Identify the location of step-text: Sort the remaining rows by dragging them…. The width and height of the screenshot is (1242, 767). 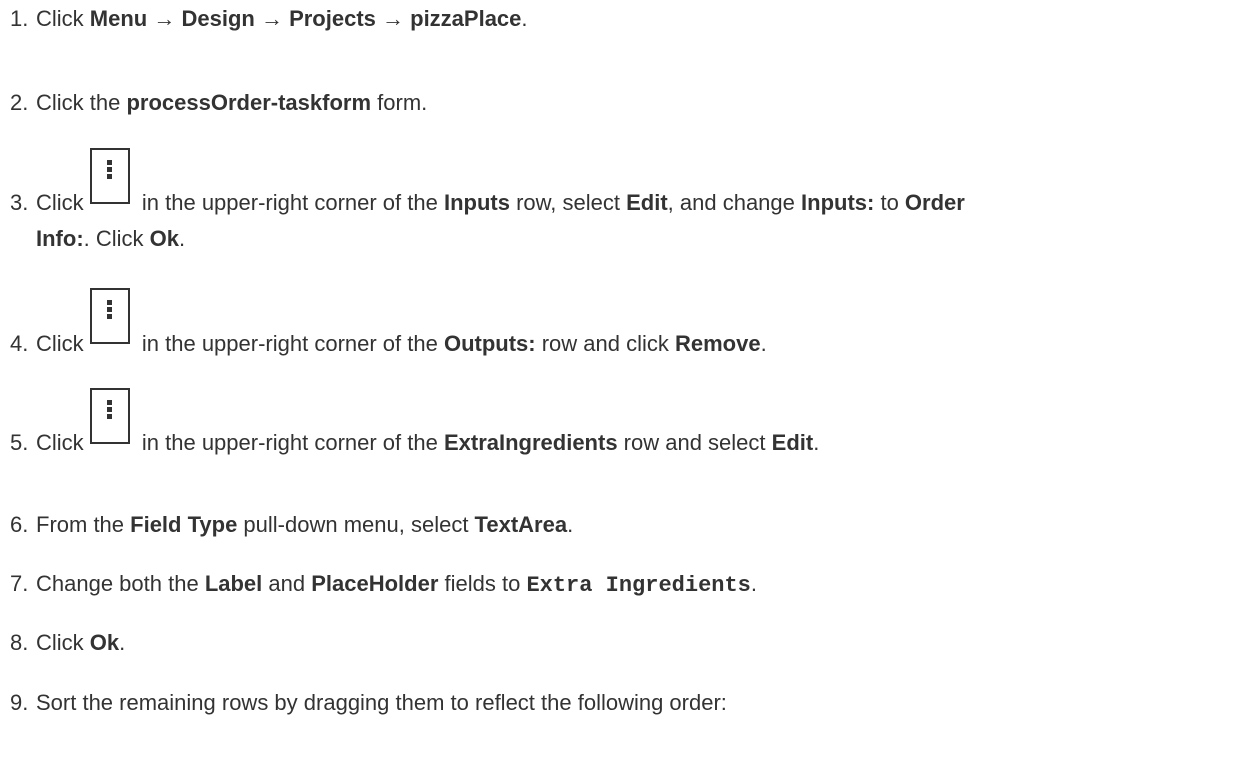
(381, 702).